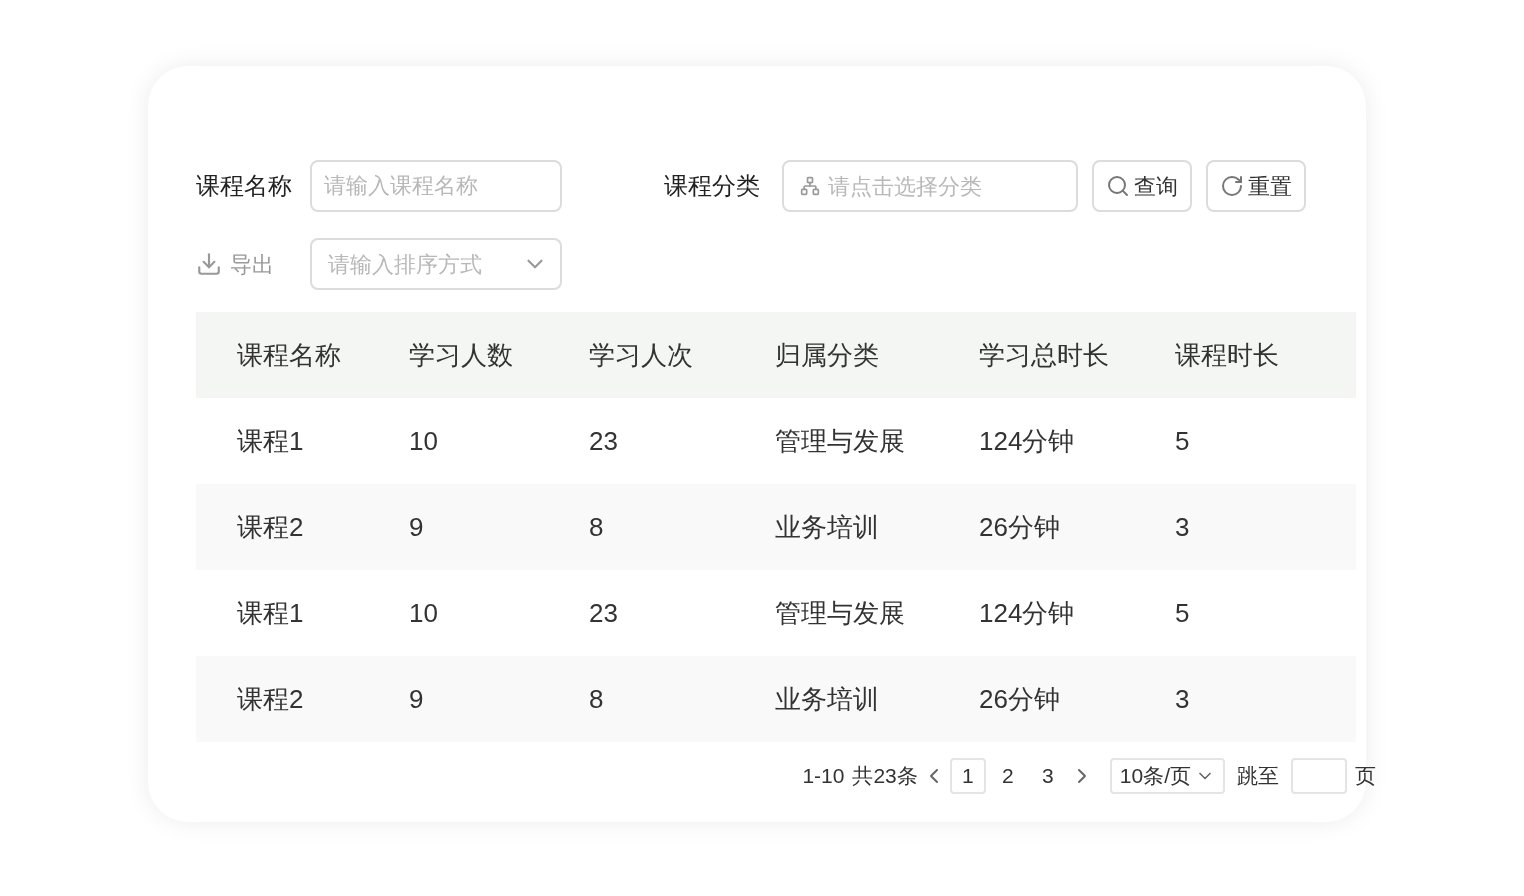  I want to click on page-size-value: 10条/页, so click(1155, 776).